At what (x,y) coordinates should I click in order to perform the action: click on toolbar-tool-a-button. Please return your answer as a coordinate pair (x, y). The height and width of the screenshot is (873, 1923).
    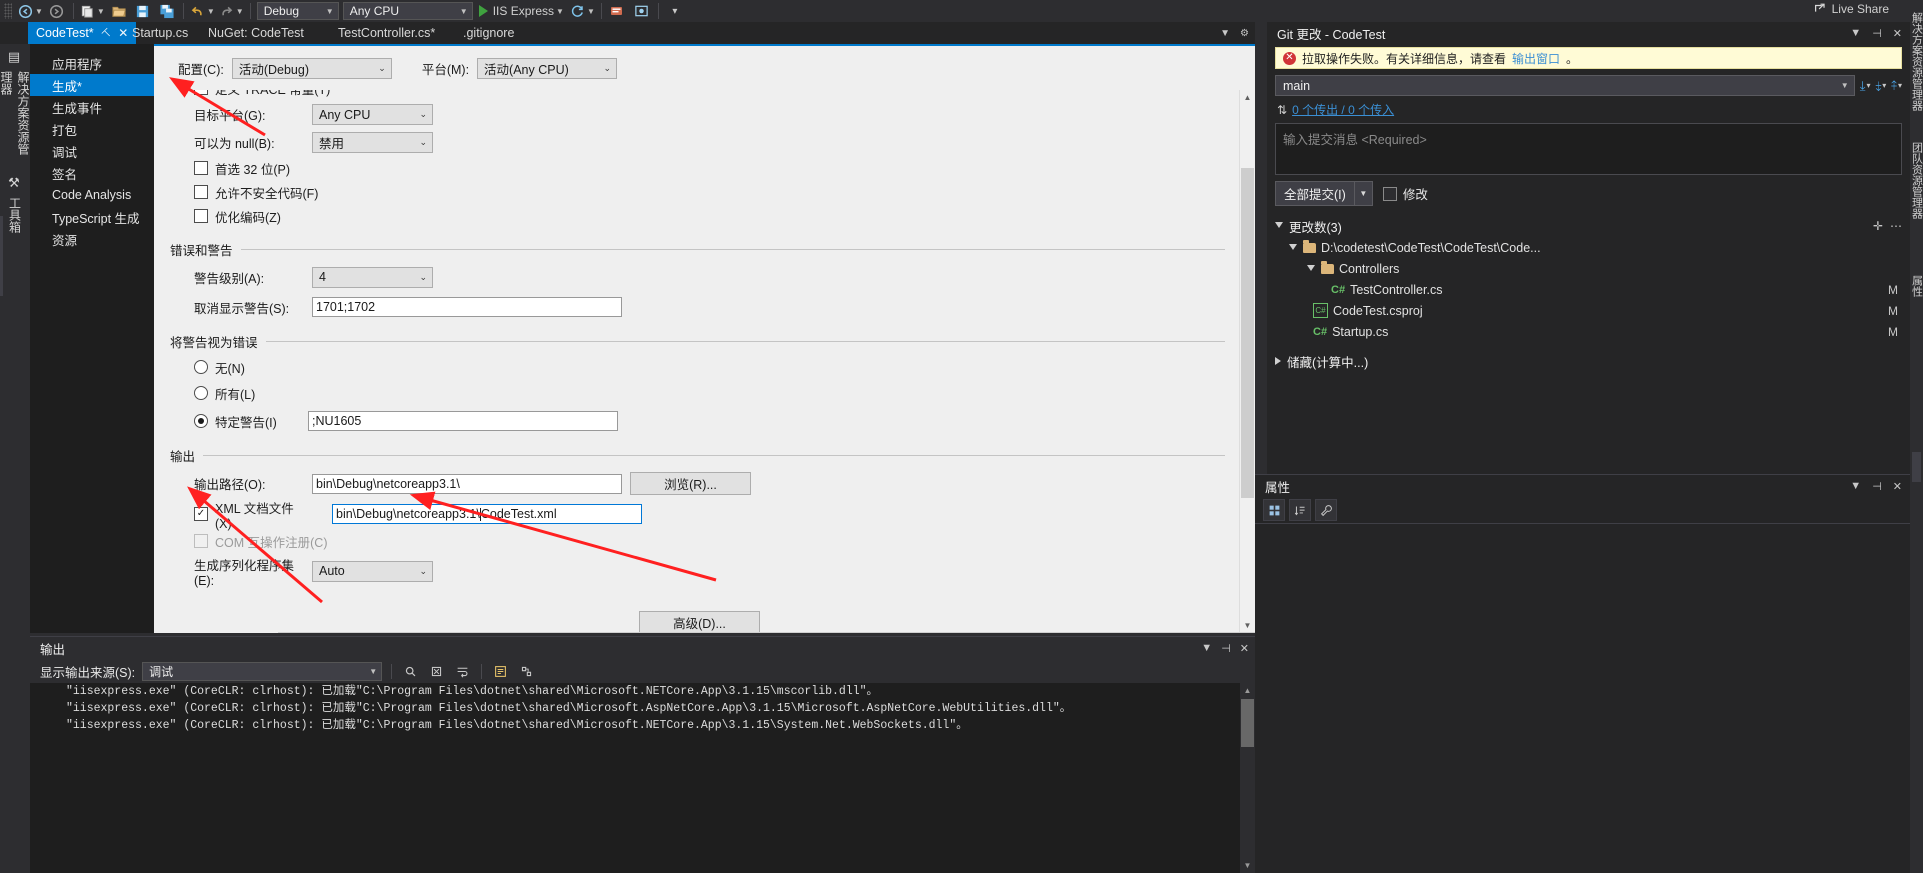
    Looking at the image, I should click on (618, 11).